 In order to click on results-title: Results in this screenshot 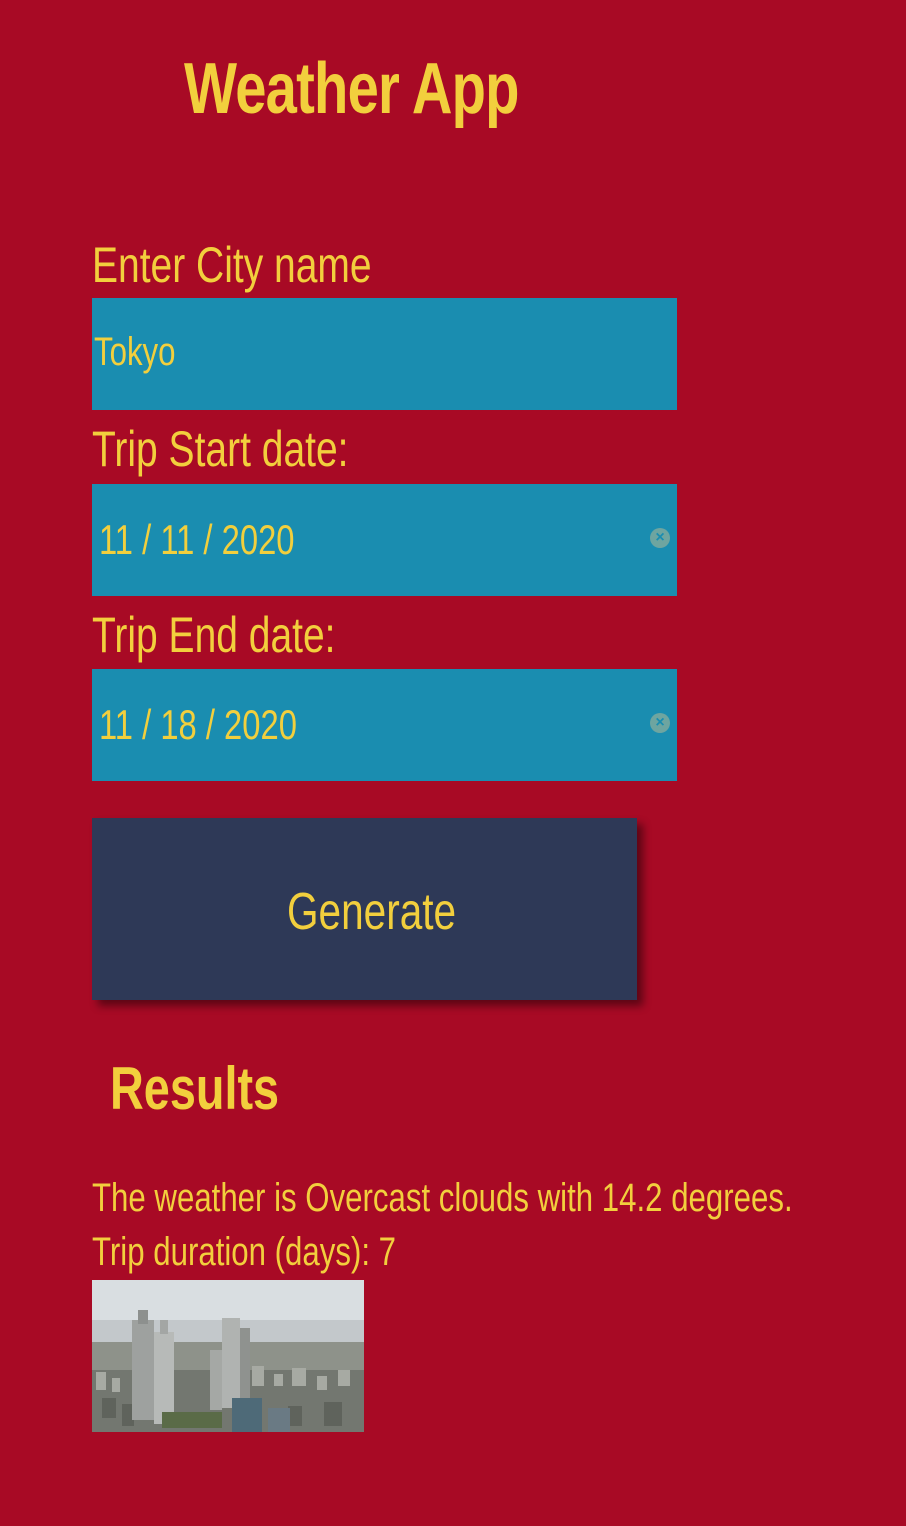, I will do `click(195, 1088)`.